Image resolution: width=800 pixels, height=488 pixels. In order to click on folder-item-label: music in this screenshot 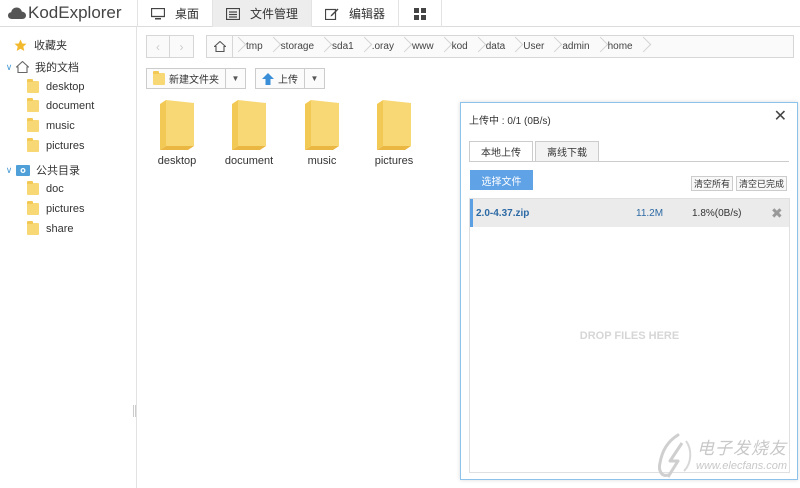, I will do `click(322, 161)`.